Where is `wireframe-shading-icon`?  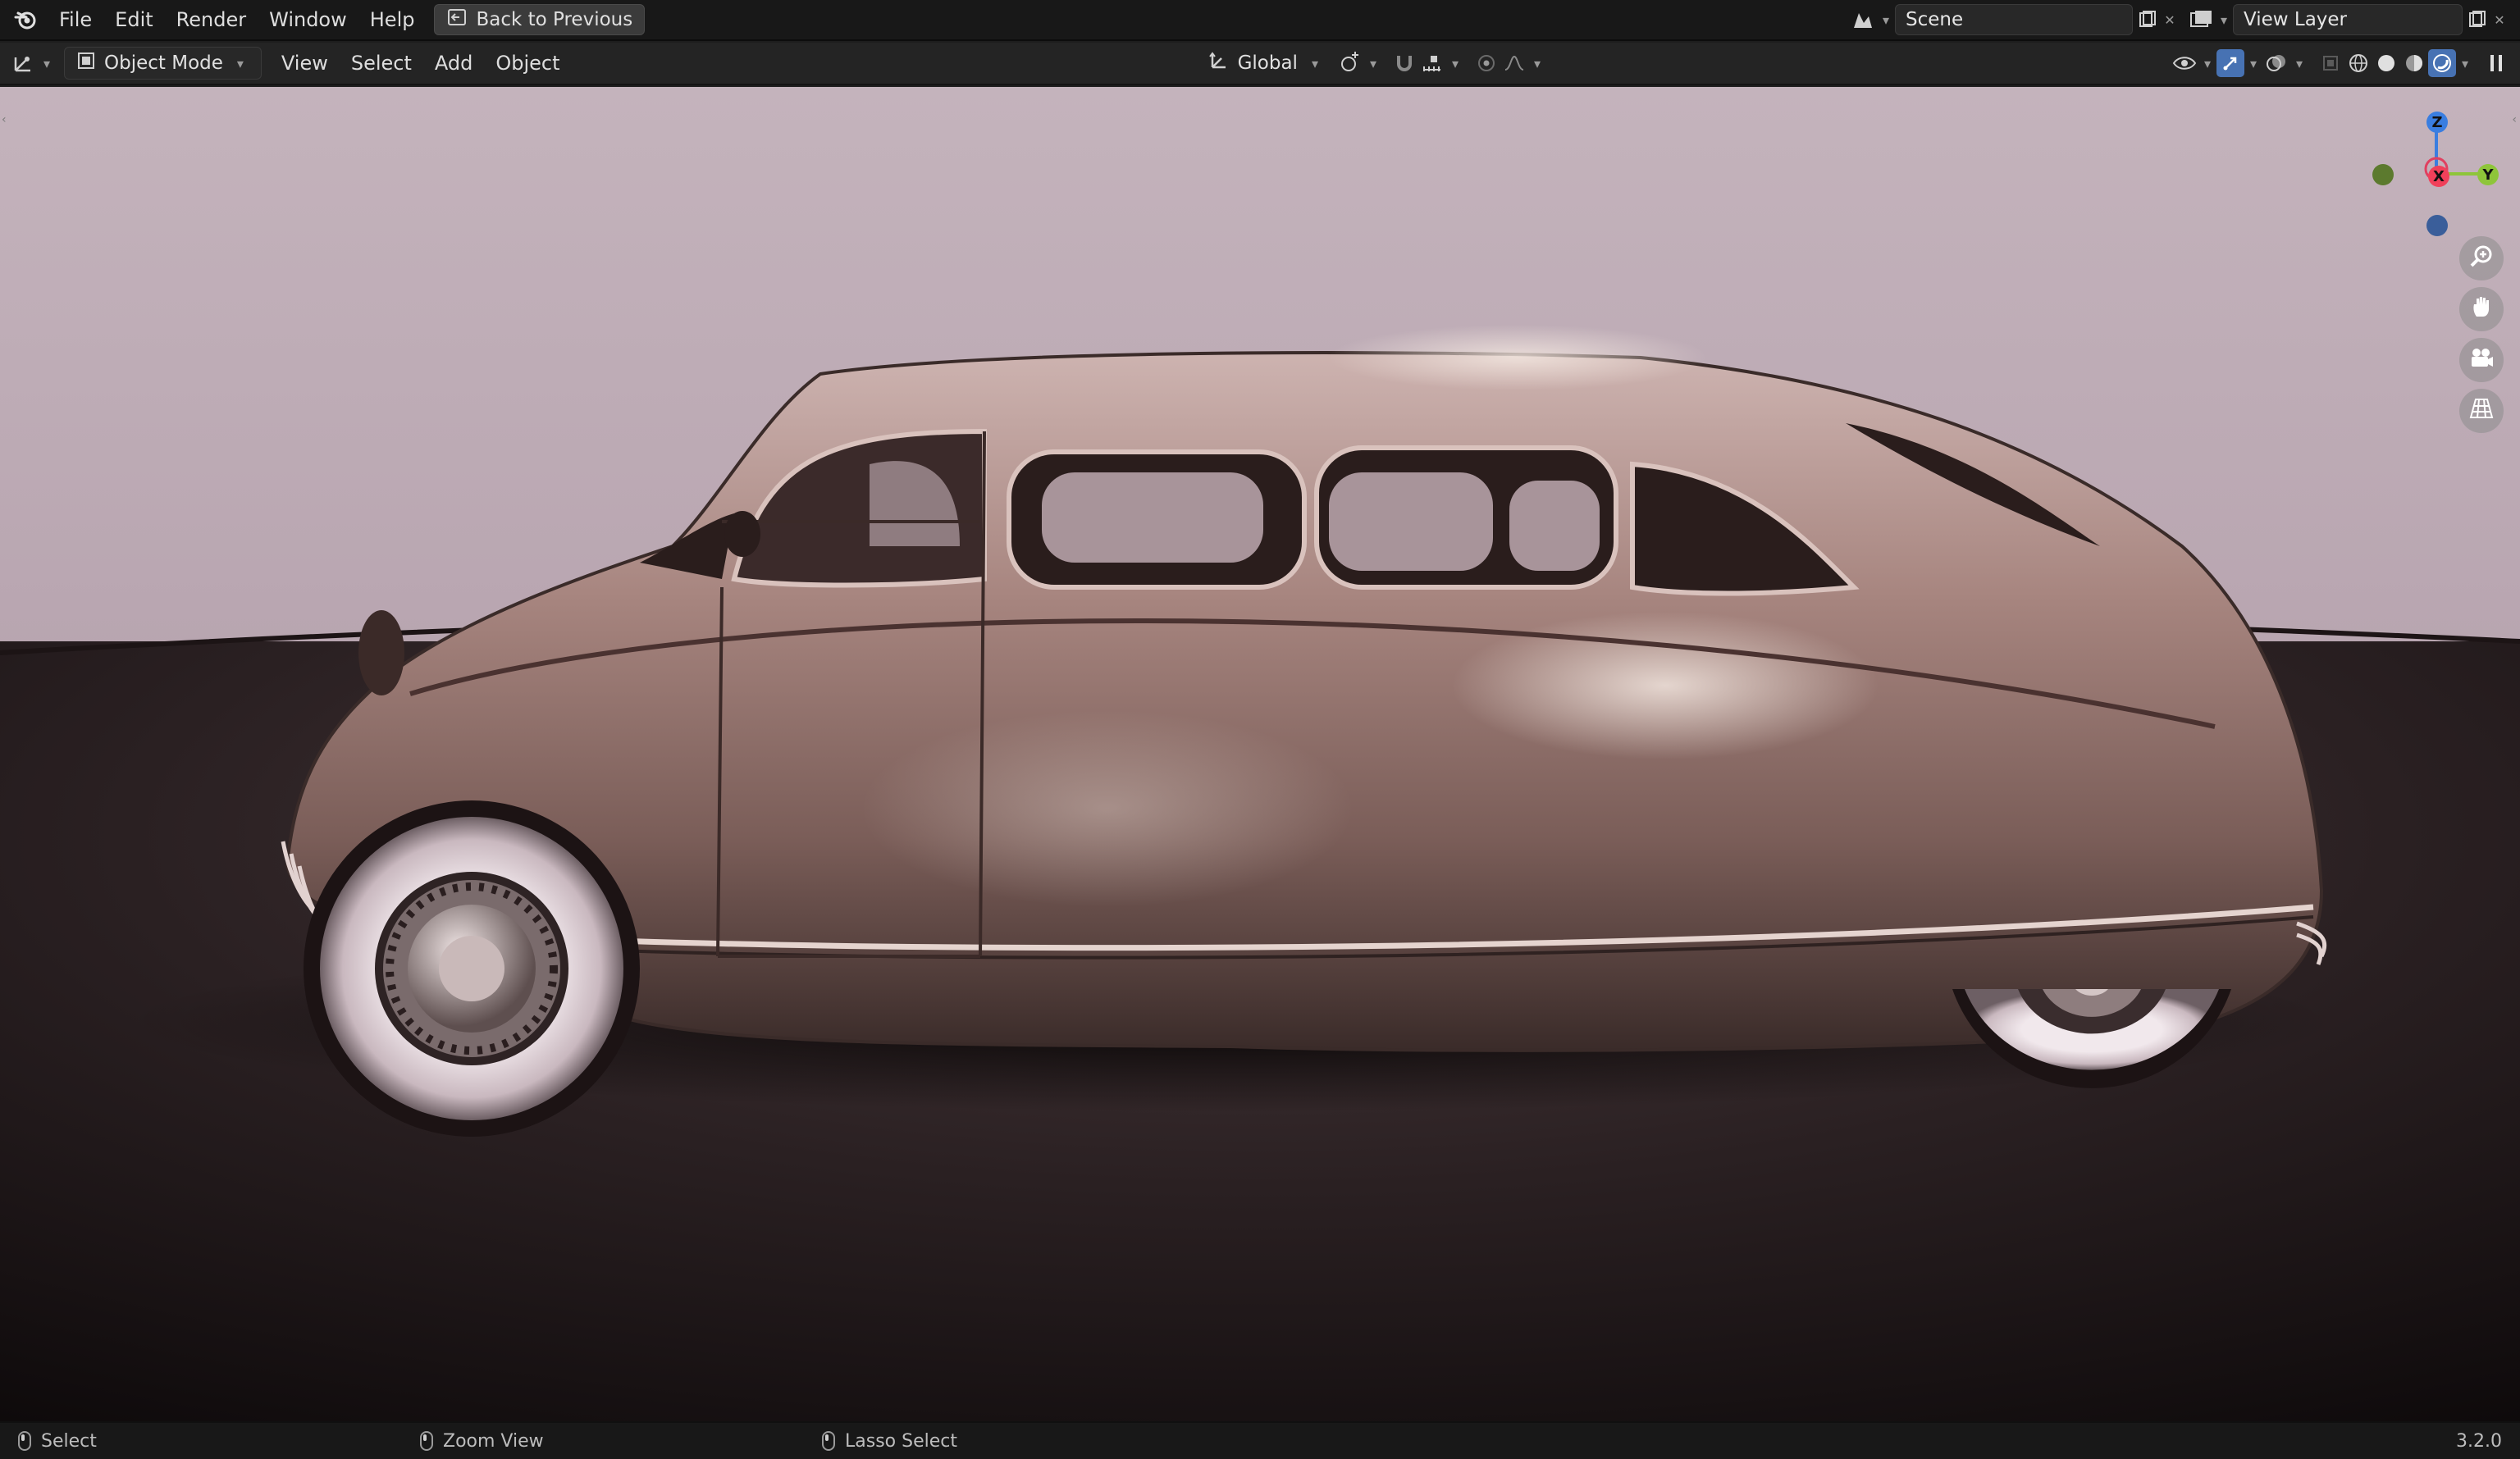
wireframe-shading-icon is located at coordinates (2358, 63).